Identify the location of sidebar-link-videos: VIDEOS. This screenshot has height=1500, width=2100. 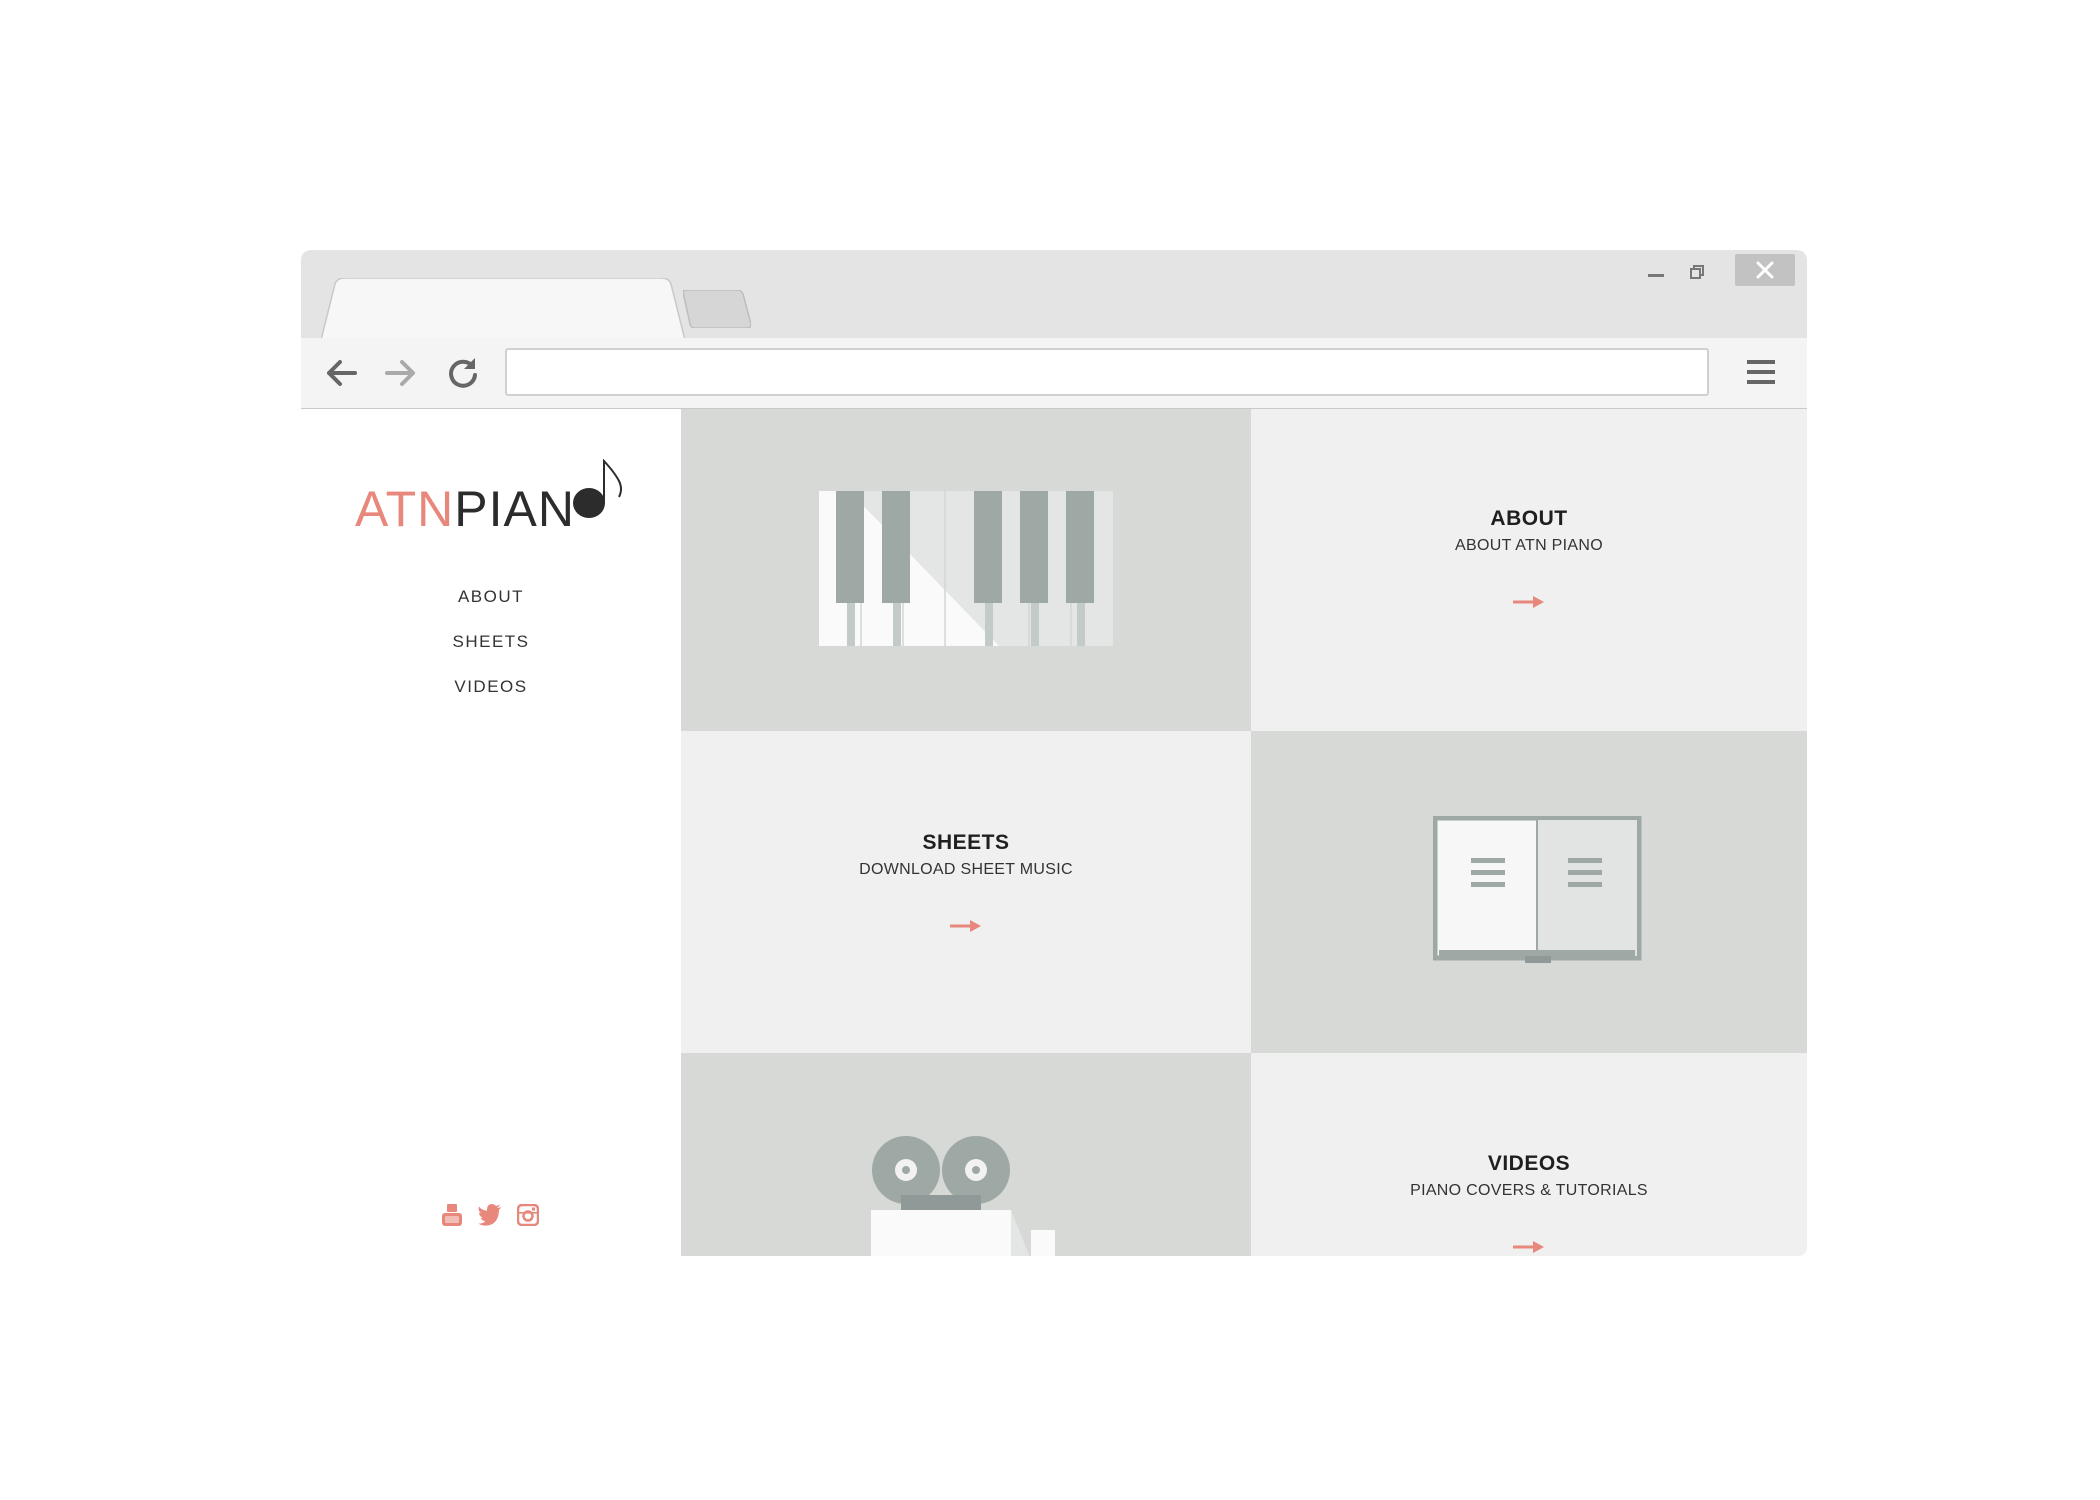
(491, 686).